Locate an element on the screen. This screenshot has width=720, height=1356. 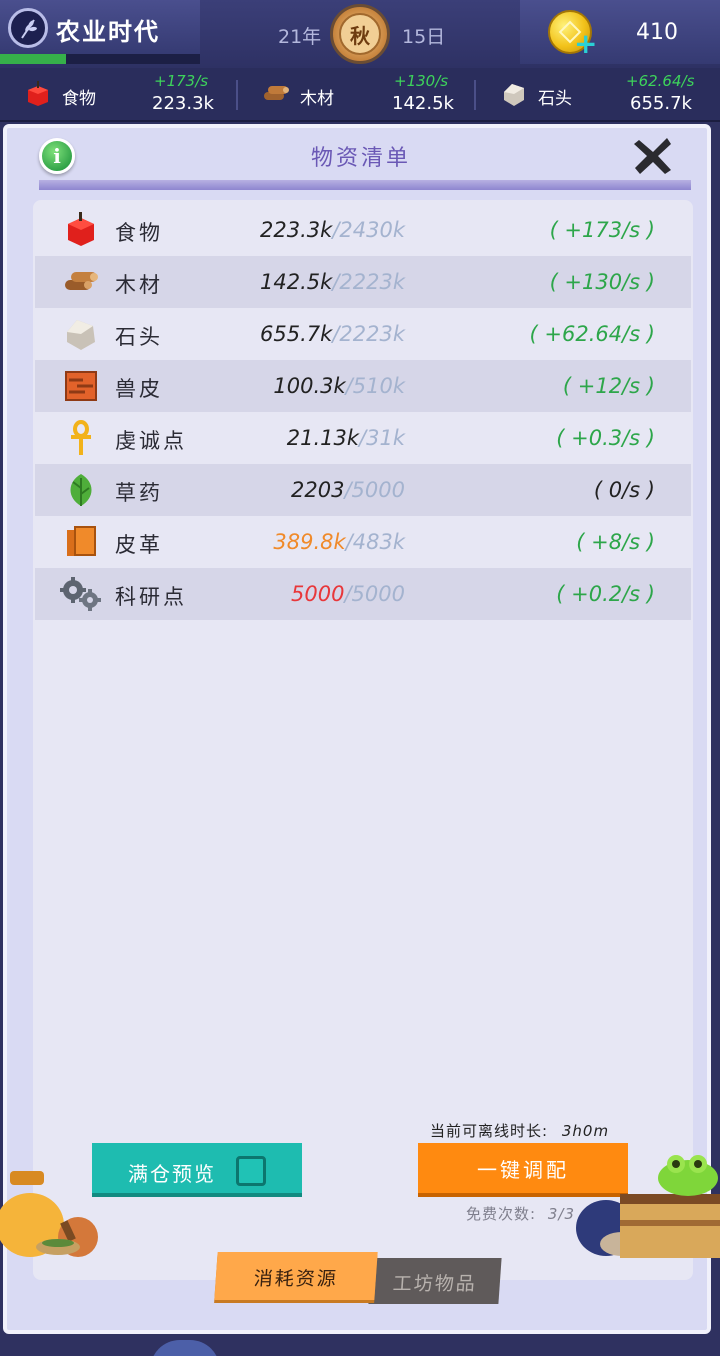
resource-capacity: /2430k is located at coordinates (368, 230).